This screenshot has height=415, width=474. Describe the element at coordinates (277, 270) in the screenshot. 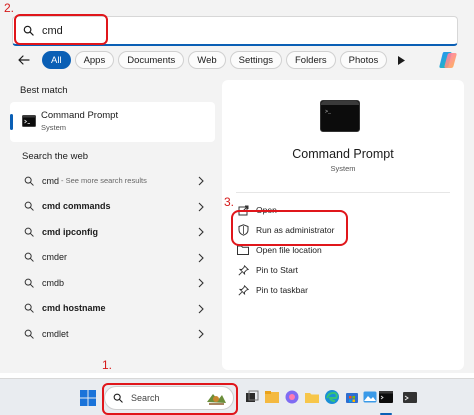

I see `action-pin-to-start-label: Pin to Start` at that location.